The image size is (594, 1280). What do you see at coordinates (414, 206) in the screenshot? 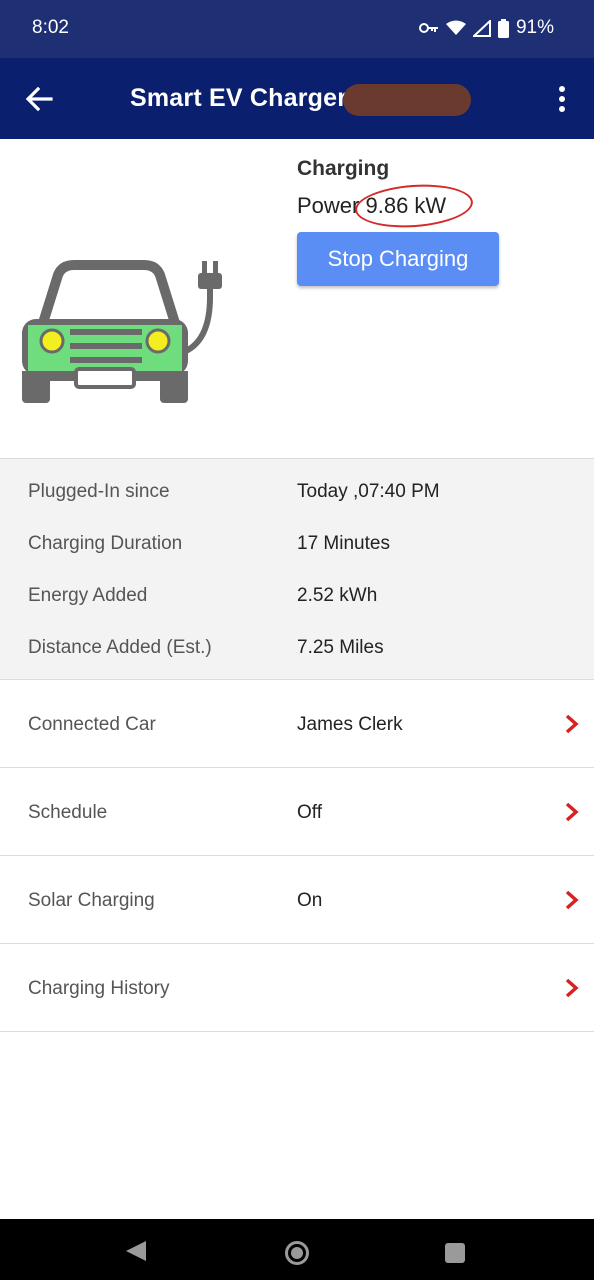
I see `annotation-circle` at bounding box center [414, 206].